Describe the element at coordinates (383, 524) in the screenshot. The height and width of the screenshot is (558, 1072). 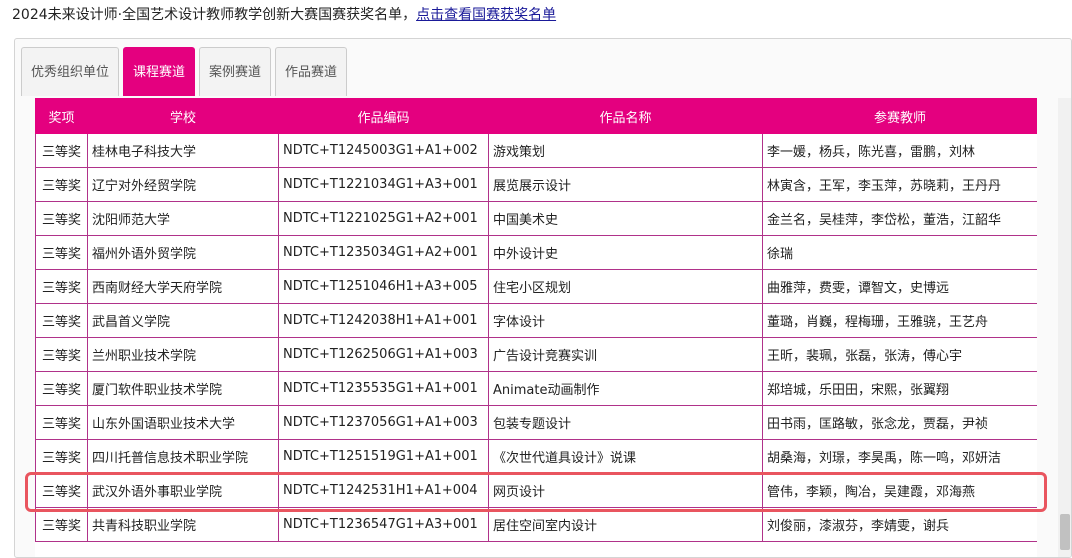
I see `cell-work-code: NDTC+T1236547G1+A3+001` at that location.